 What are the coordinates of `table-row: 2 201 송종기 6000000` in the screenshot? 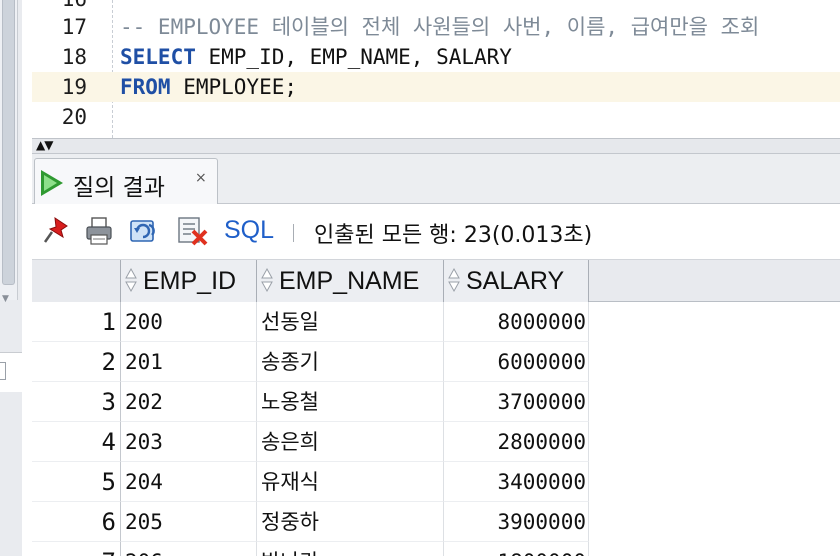 It's located at (310, 362).